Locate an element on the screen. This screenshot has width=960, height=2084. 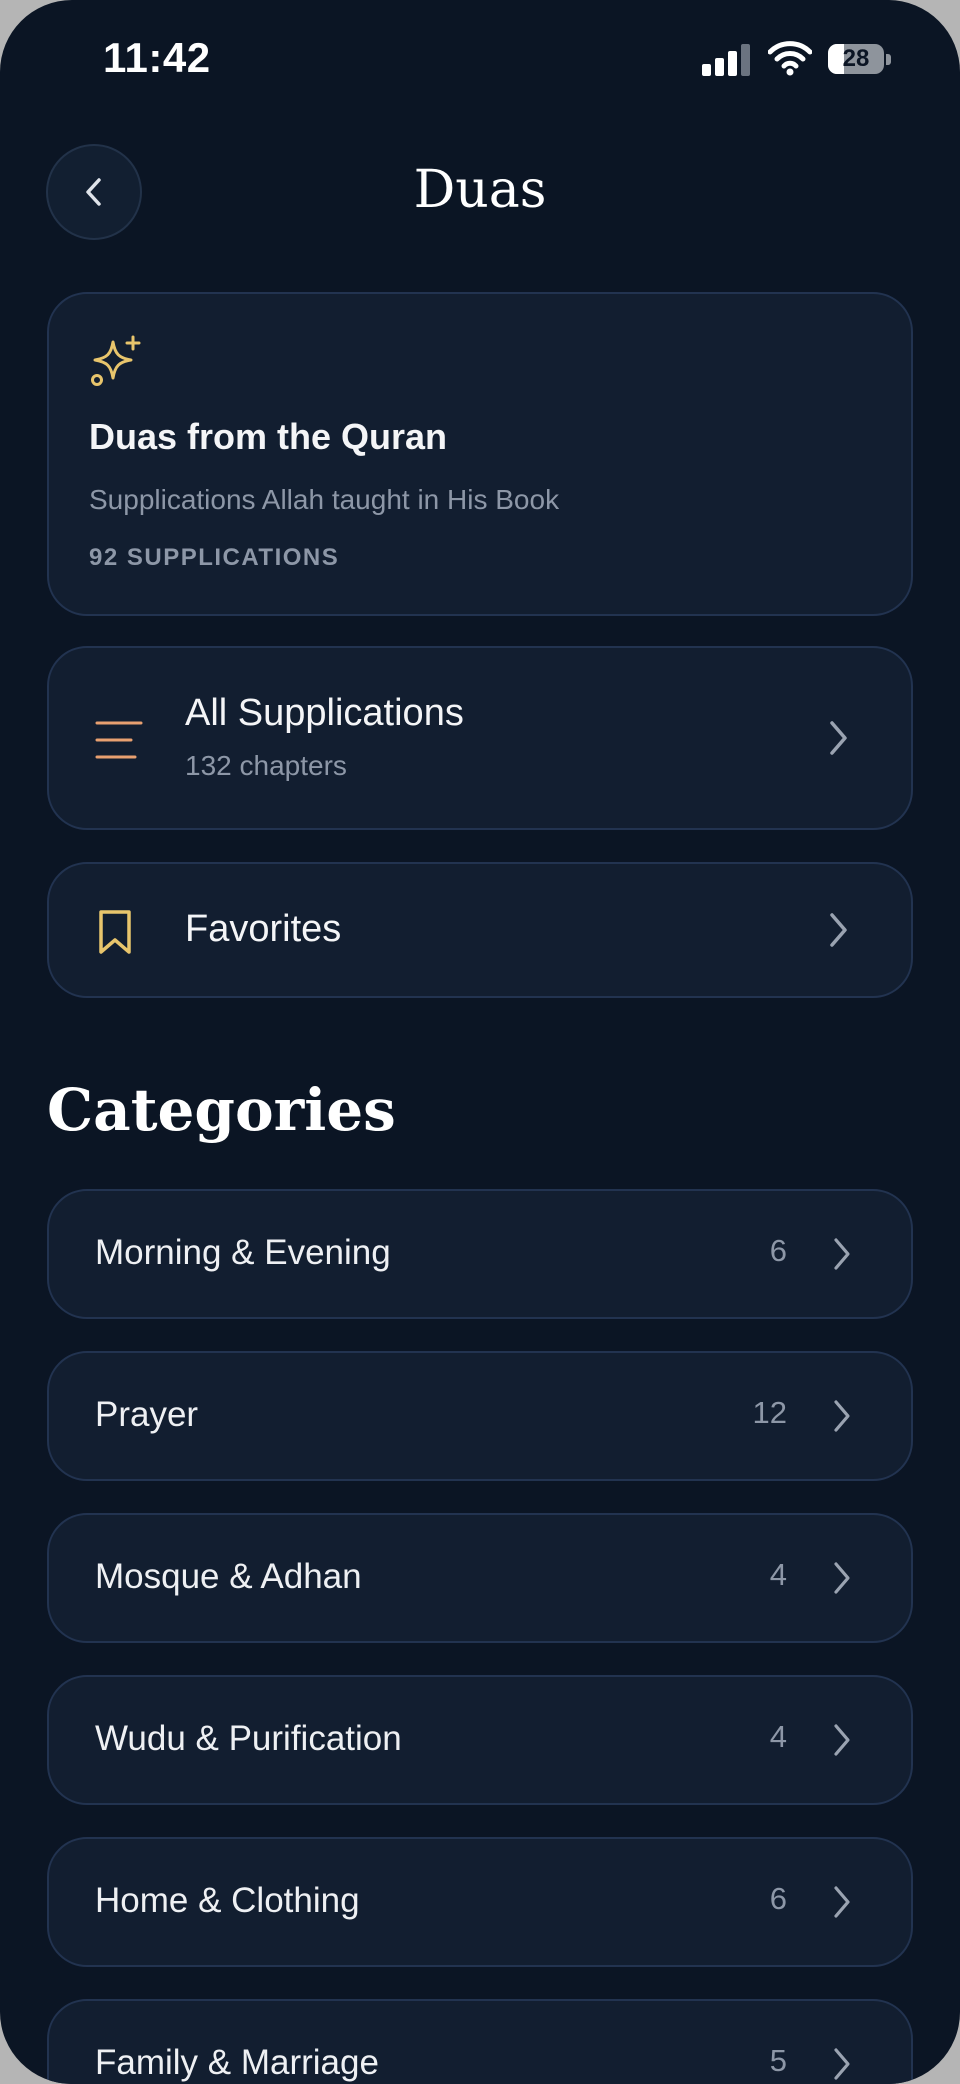
category-label: Mosque & Adhan is located at coordinates (228, 1576).